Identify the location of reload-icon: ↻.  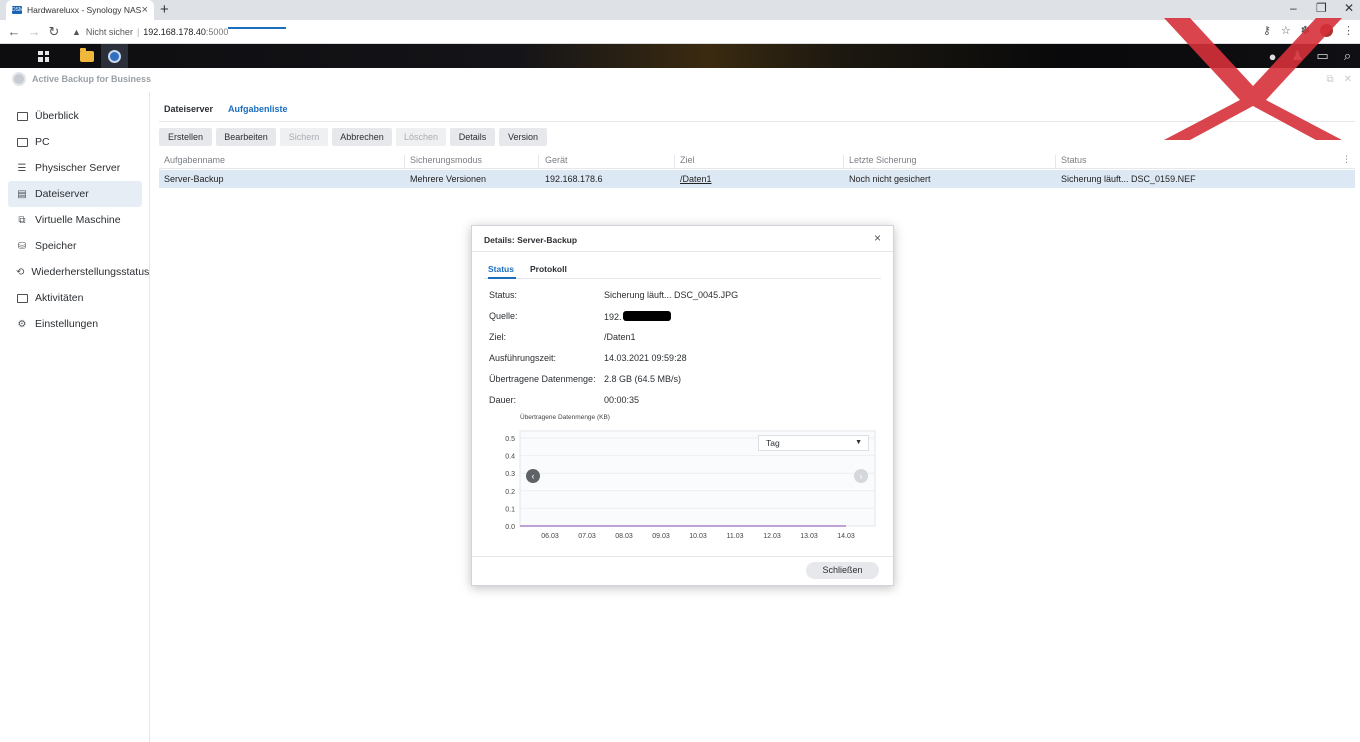
(54, 32).